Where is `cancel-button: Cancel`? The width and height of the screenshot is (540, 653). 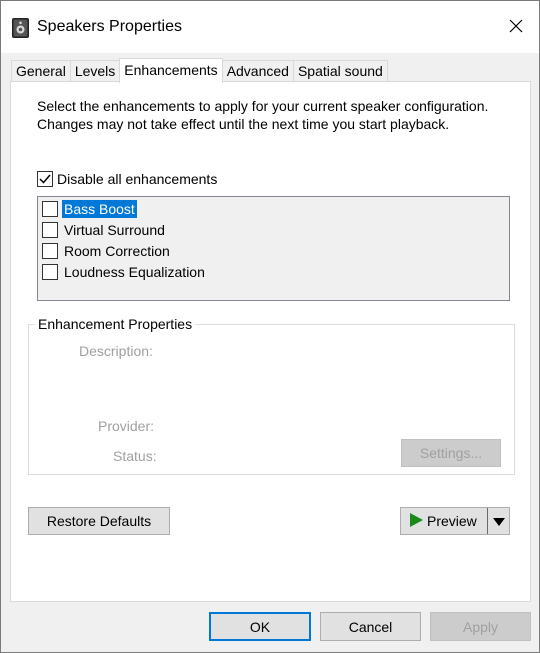
cancel-button: Cancel is located at coordinates (370, 626).